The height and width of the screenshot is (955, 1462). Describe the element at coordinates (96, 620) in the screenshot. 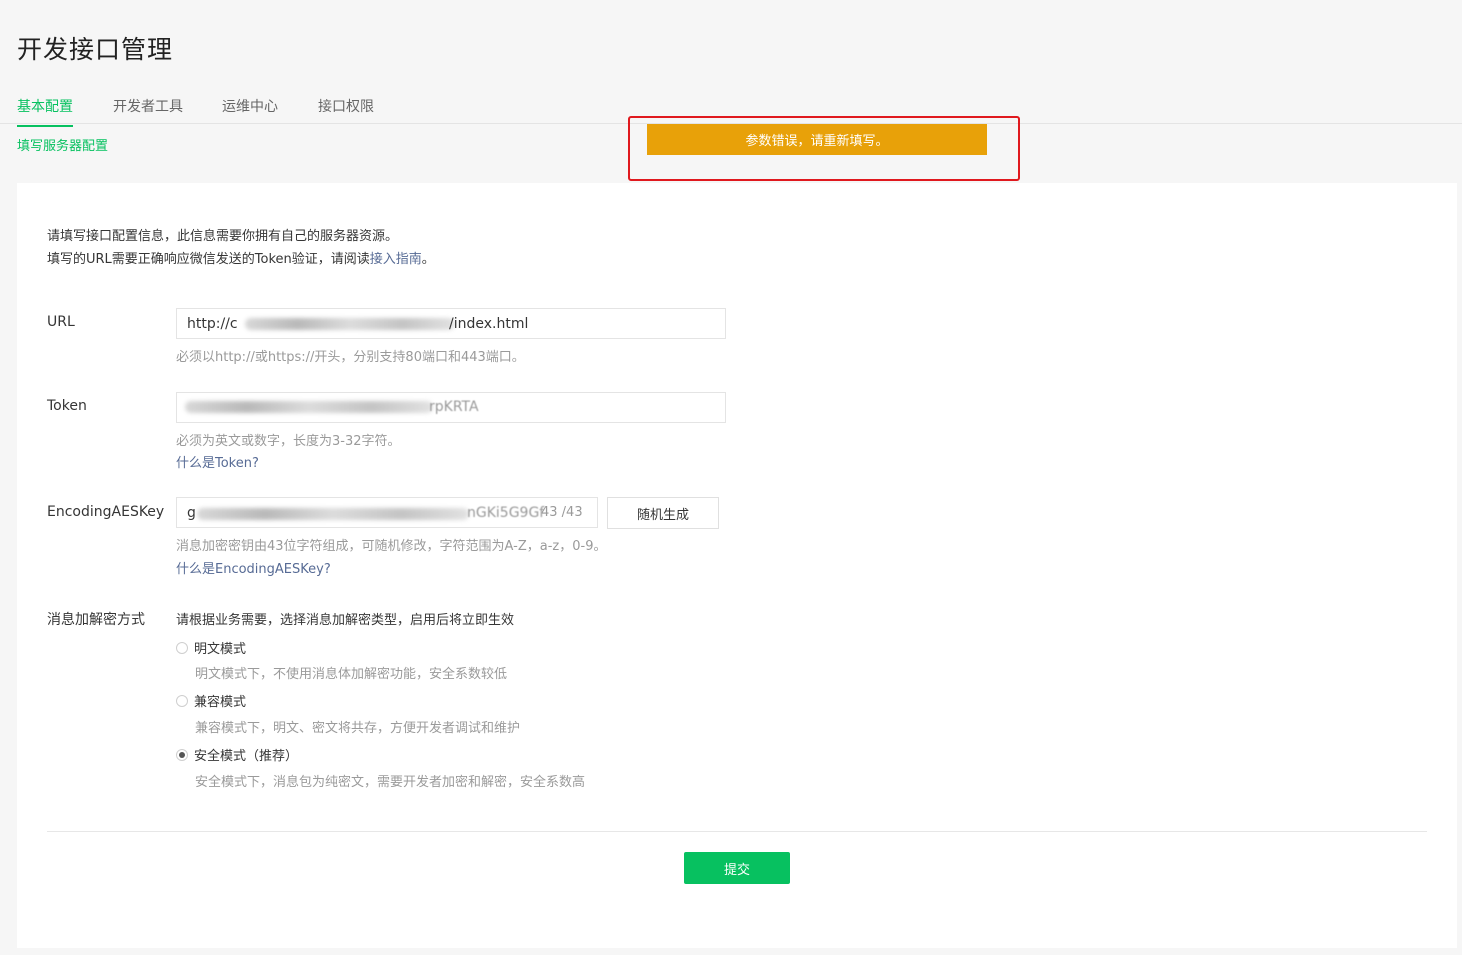

I see `encryption-mode-label: 消息加解密方式` at that location.